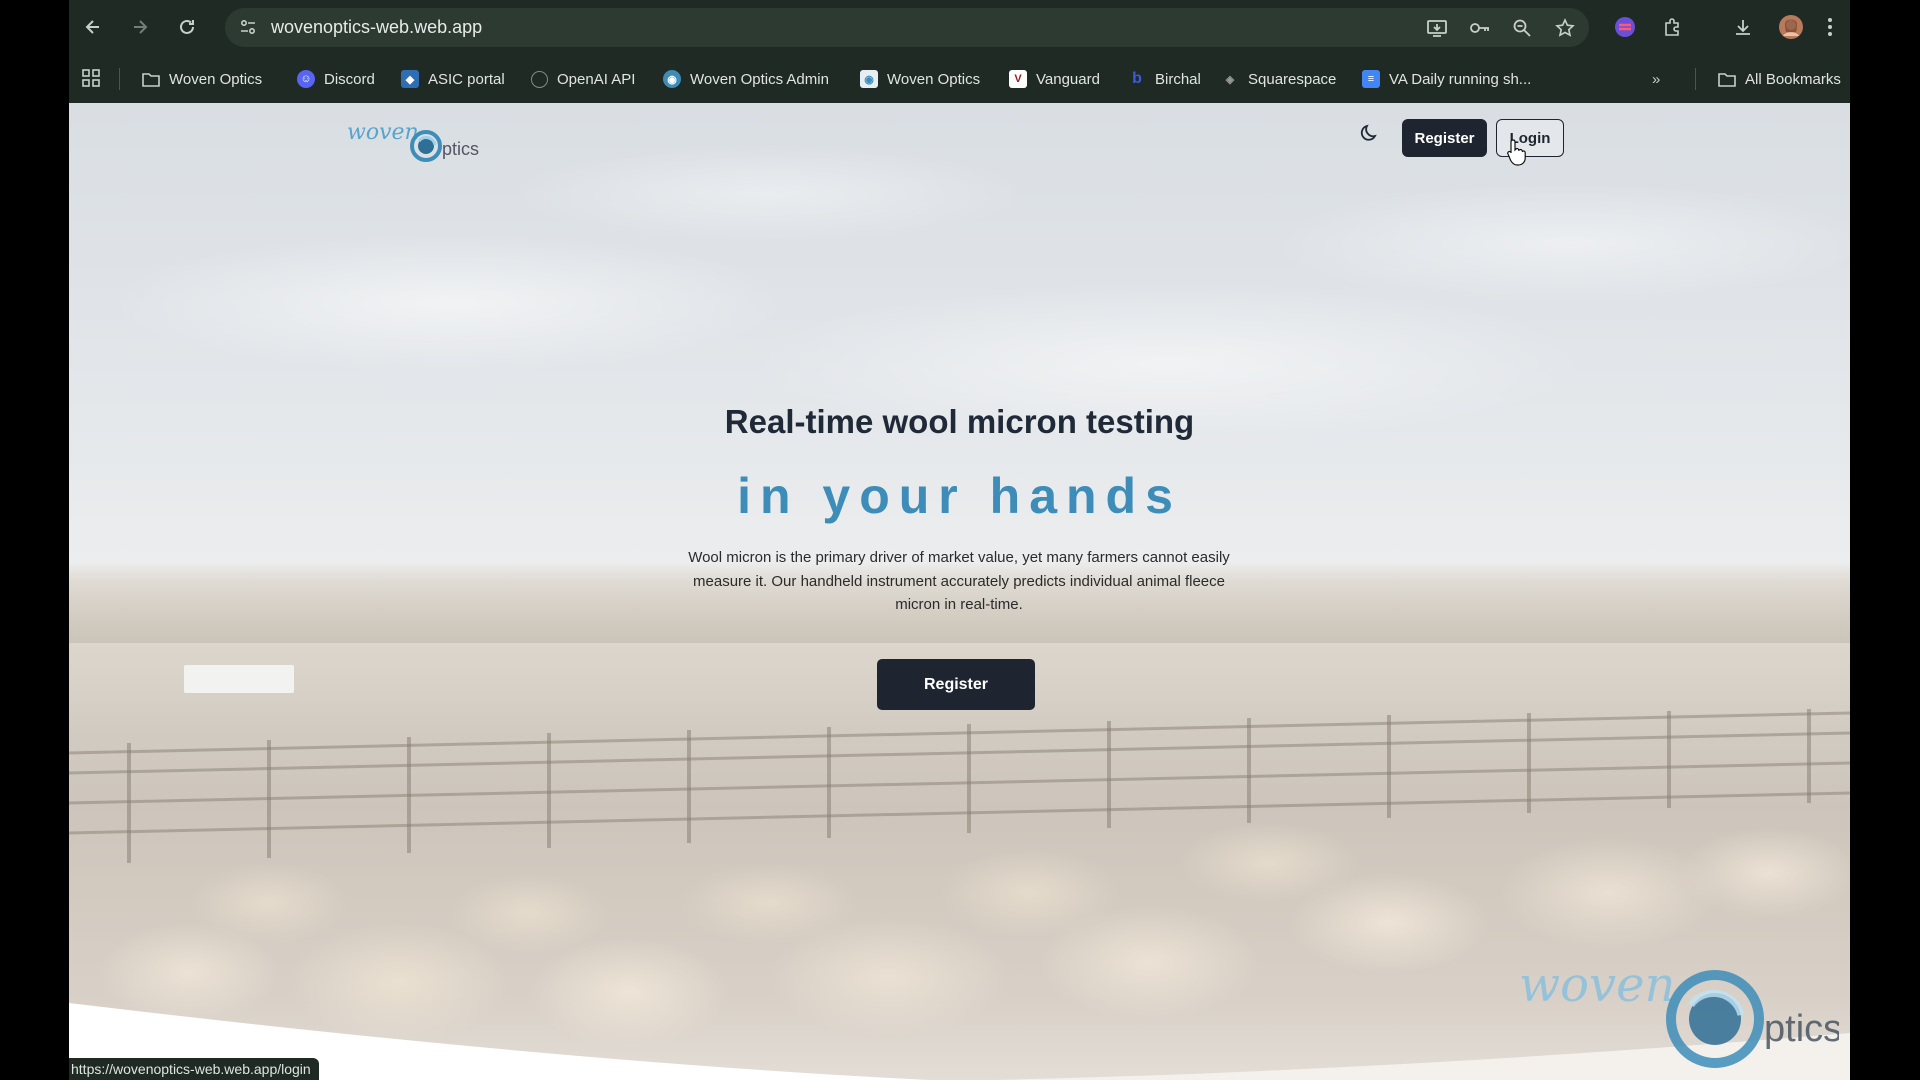 The height and width of the screenshot is (1080, 1920). I want to click on site-logo: woven ptics, so click(427, 140).